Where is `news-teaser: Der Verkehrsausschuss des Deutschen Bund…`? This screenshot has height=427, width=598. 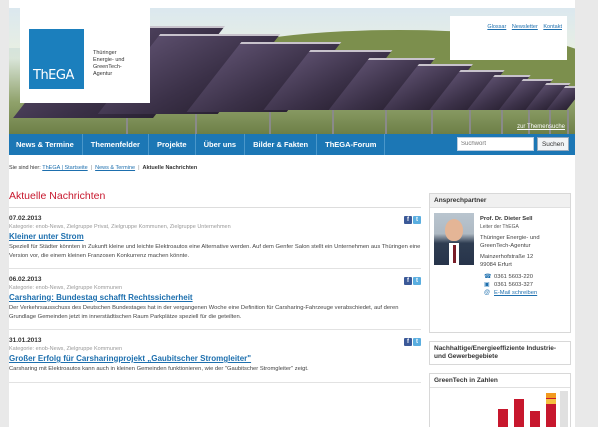 news-teaser: Der Verkehrsausschuss des Deutschen Bund… is located at coordinates (204, 312).